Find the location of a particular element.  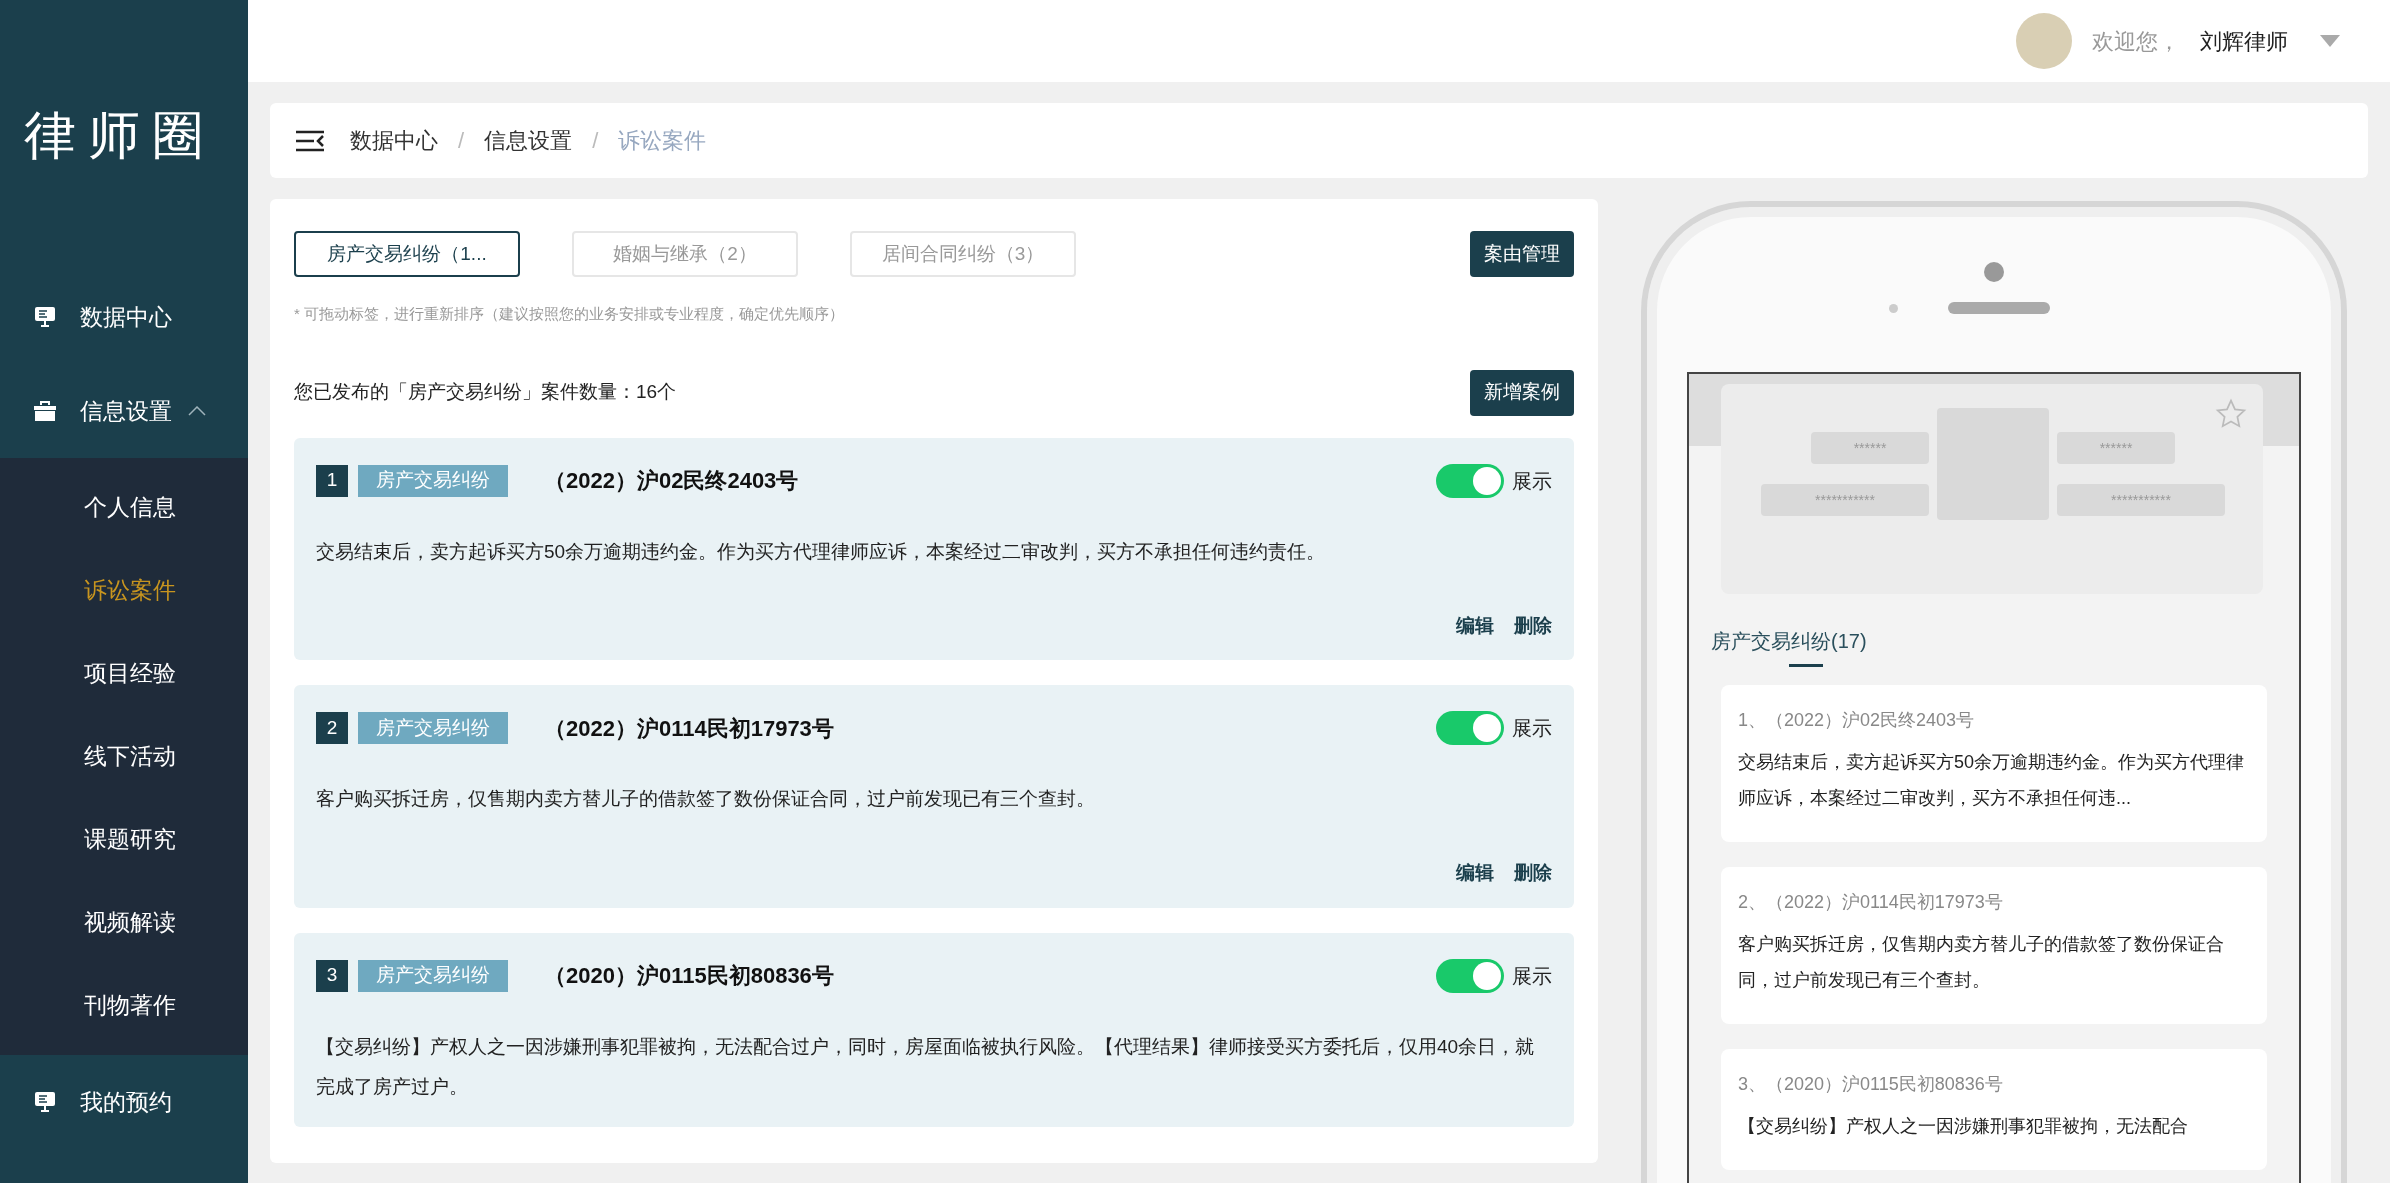

preview-tab: 房产交易纠纷(17) is located at coordinates (1789, 645).